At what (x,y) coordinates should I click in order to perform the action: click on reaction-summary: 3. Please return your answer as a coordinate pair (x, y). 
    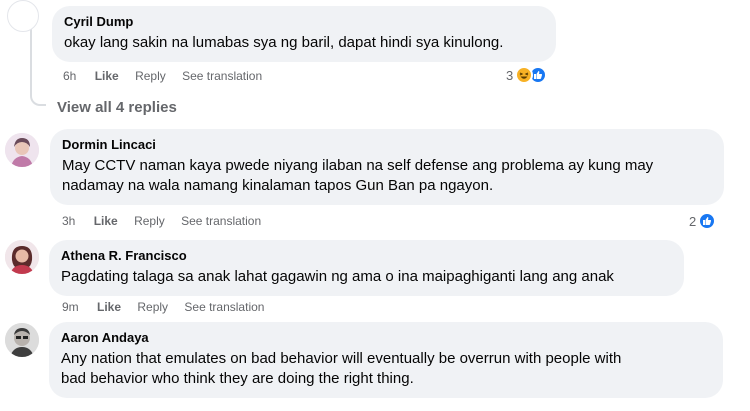
    Looking at the image, I should click on (527, 75).